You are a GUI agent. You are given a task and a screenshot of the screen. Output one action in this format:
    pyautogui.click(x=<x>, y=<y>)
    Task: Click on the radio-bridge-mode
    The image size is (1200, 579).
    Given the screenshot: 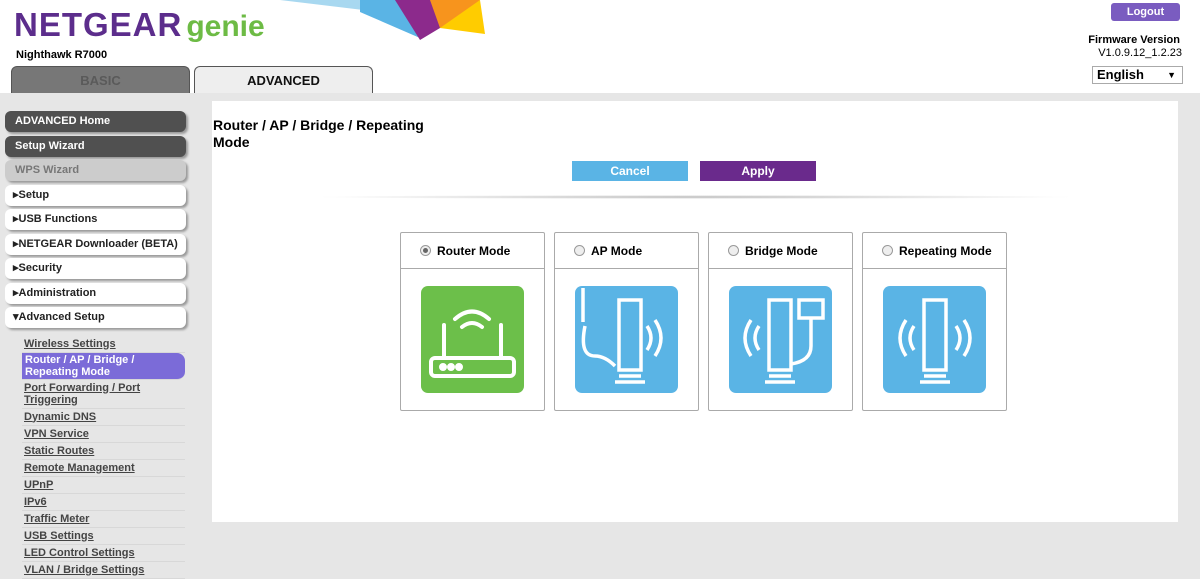 What is the action you would take?
    pyautogui.click(x=733, y=250)
    